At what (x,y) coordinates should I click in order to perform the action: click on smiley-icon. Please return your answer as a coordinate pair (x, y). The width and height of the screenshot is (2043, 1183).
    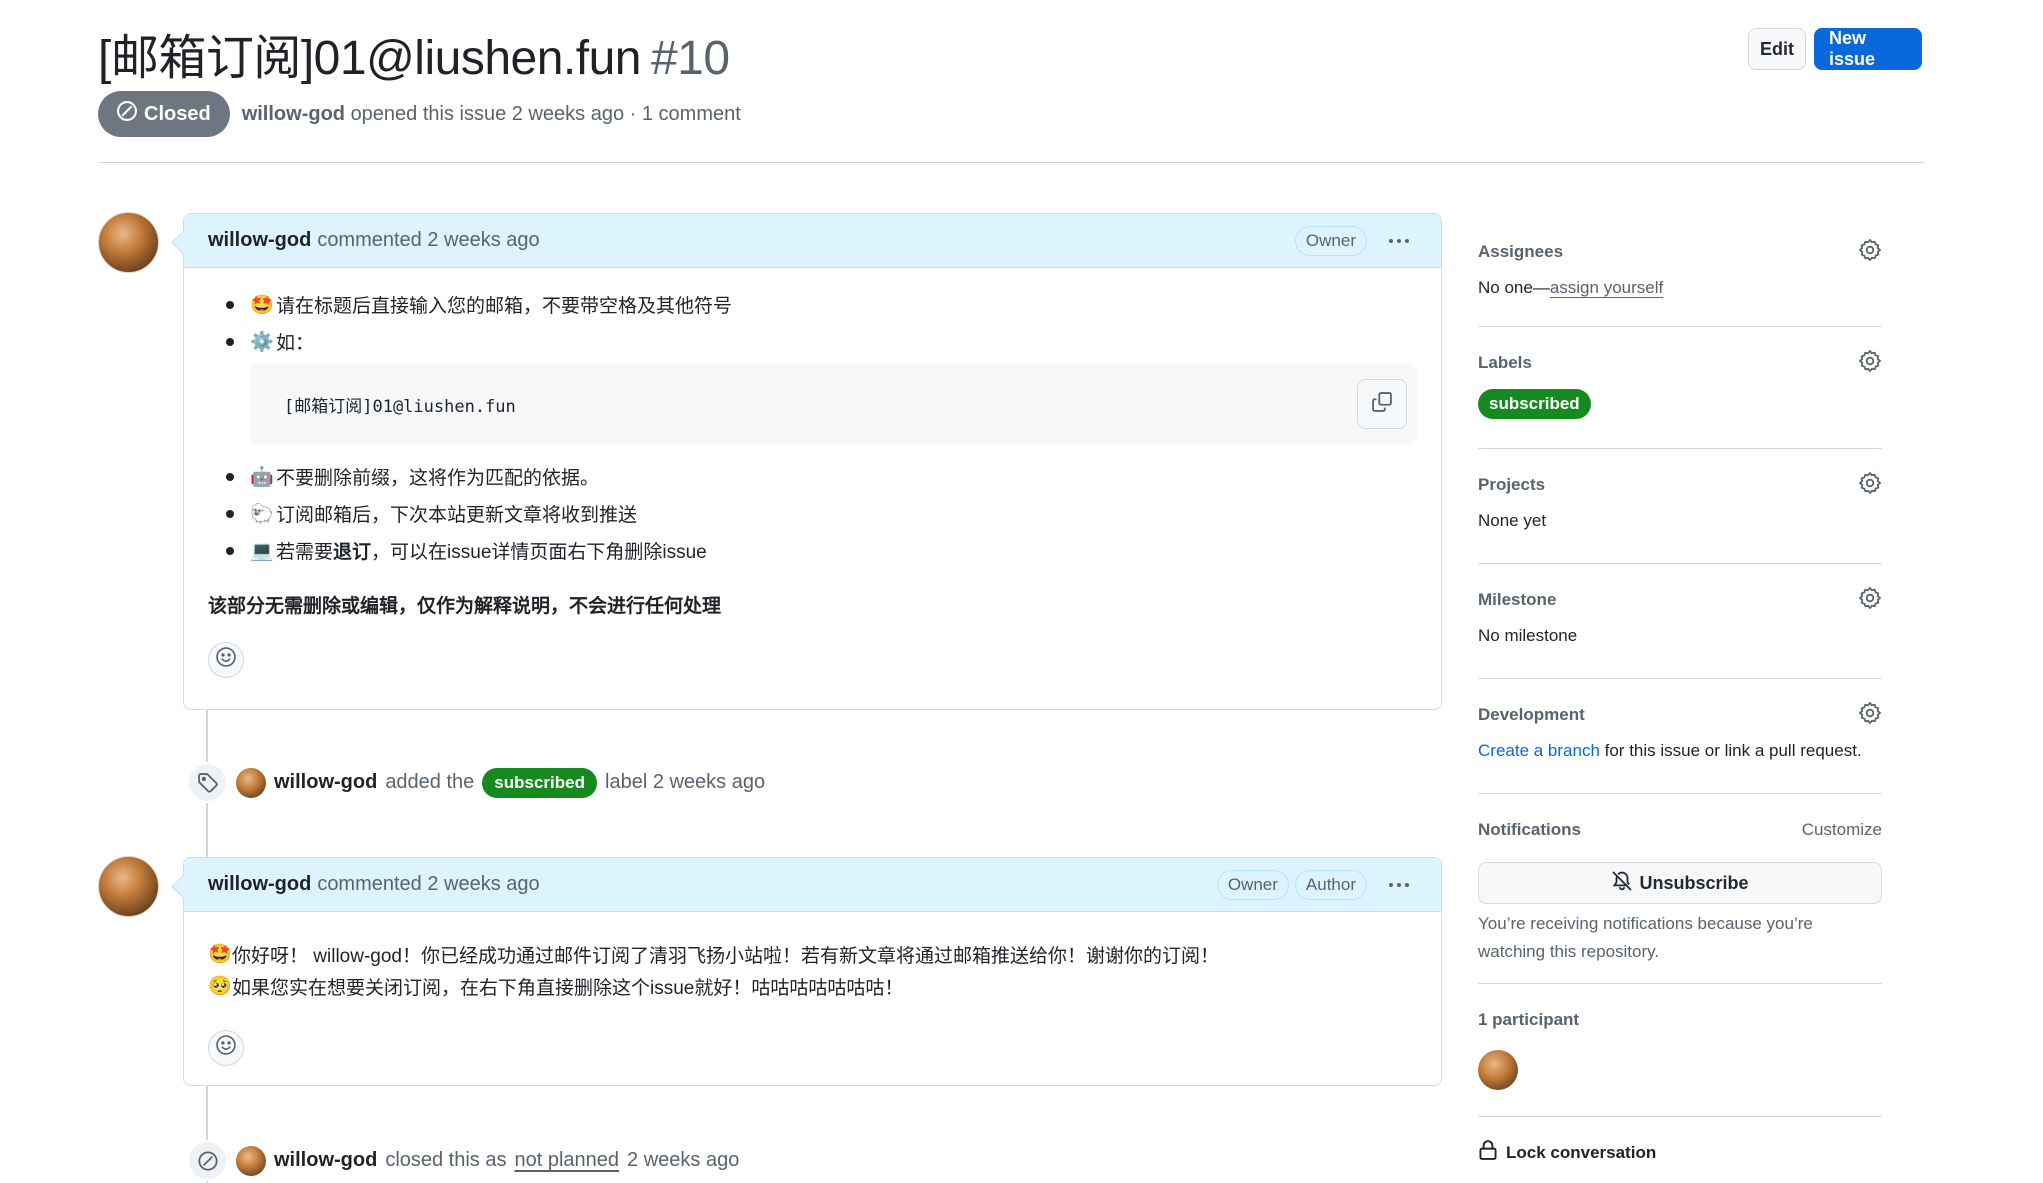
    Looking at the image, I should click on (226, 1048).